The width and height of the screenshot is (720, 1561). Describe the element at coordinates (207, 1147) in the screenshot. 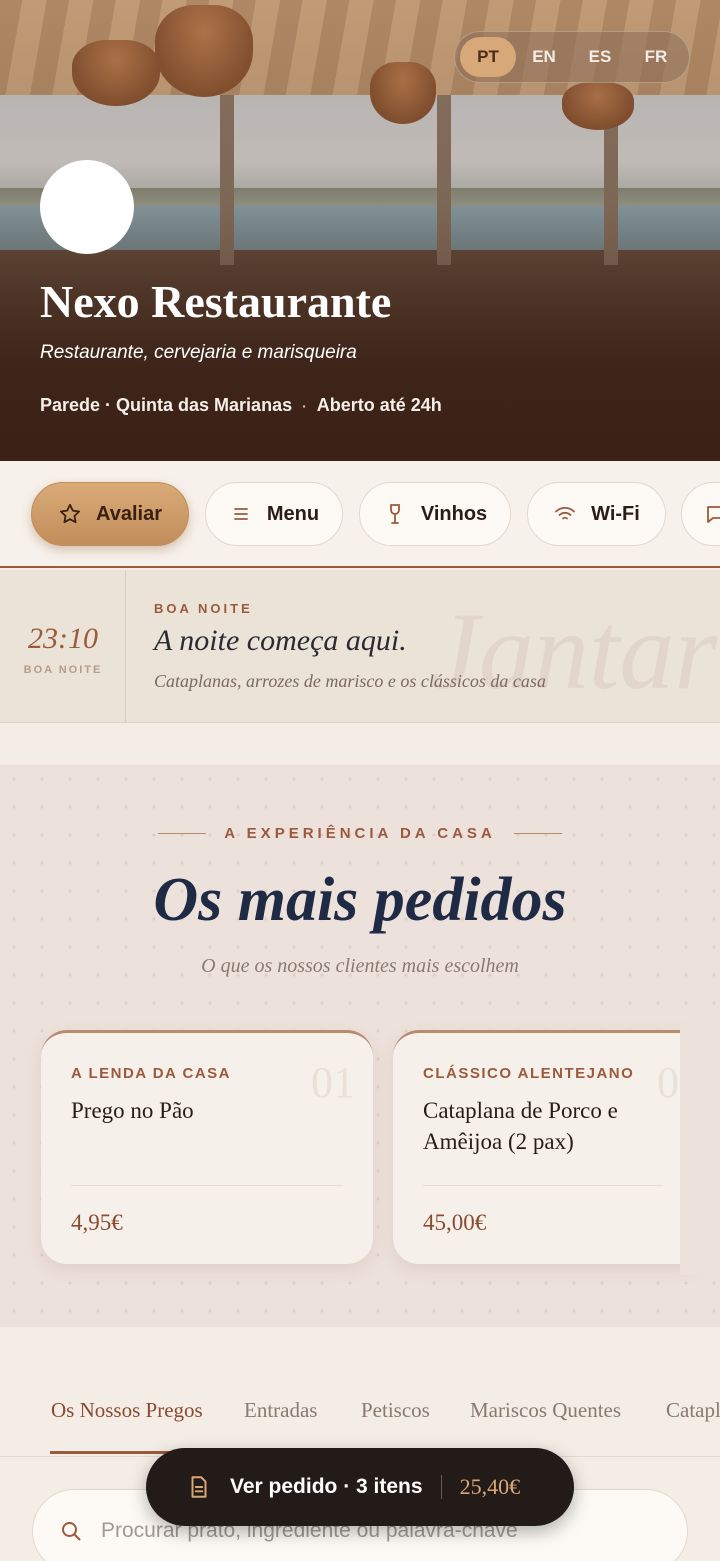

I see `featured-dish-card: 01 A LENDA DA CASA Prego no Pão 4,95€` at that location.